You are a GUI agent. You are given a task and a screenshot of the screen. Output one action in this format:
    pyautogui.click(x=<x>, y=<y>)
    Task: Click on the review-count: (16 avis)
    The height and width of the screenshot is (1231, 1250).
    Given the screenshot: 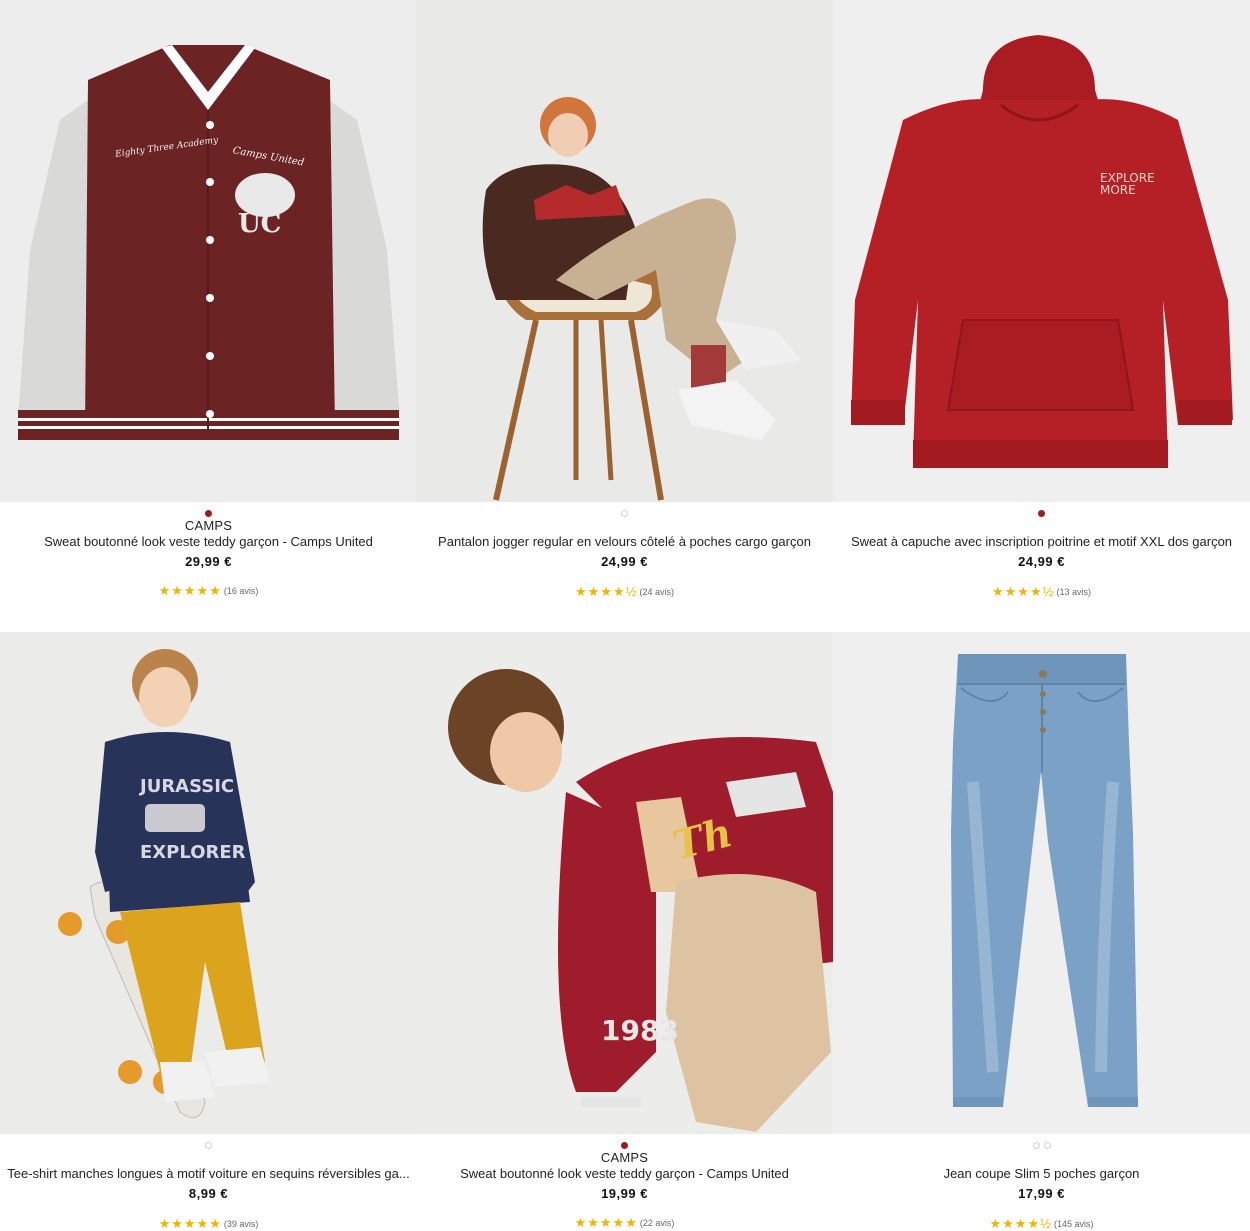 What is the action you would take?
    pyautogui.click(x=241, y=591)
    